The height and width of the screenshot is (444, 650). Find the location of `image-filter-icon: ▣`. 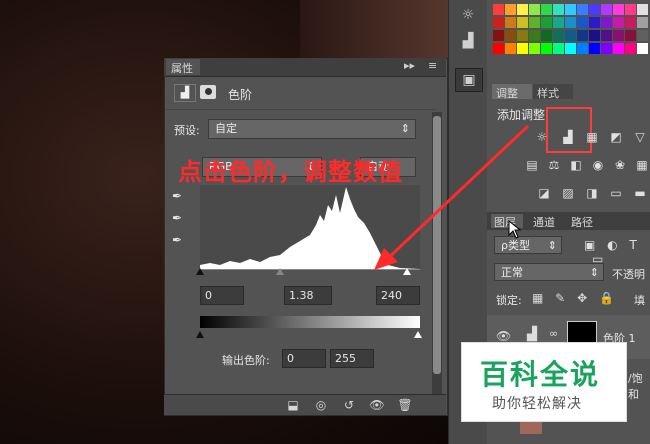

image-filter-icon: ▣ is located at coordinates (589, 245).